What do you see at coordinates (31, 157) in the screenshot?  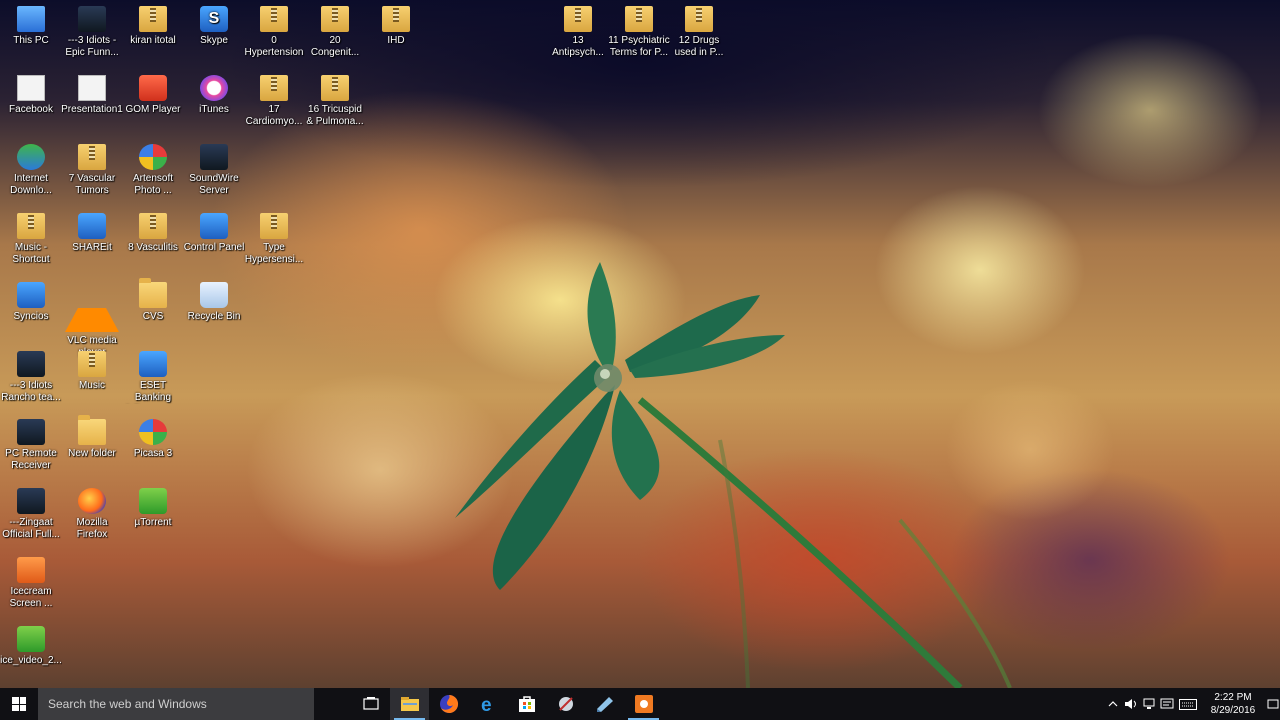 I see `idm-icon` at bounding box center [31, 157].